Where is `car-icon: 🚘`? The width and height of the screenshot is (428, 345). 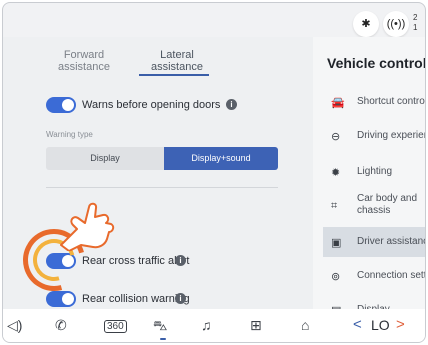
car-icon: 🚘 is located at coordinates (338, 103).